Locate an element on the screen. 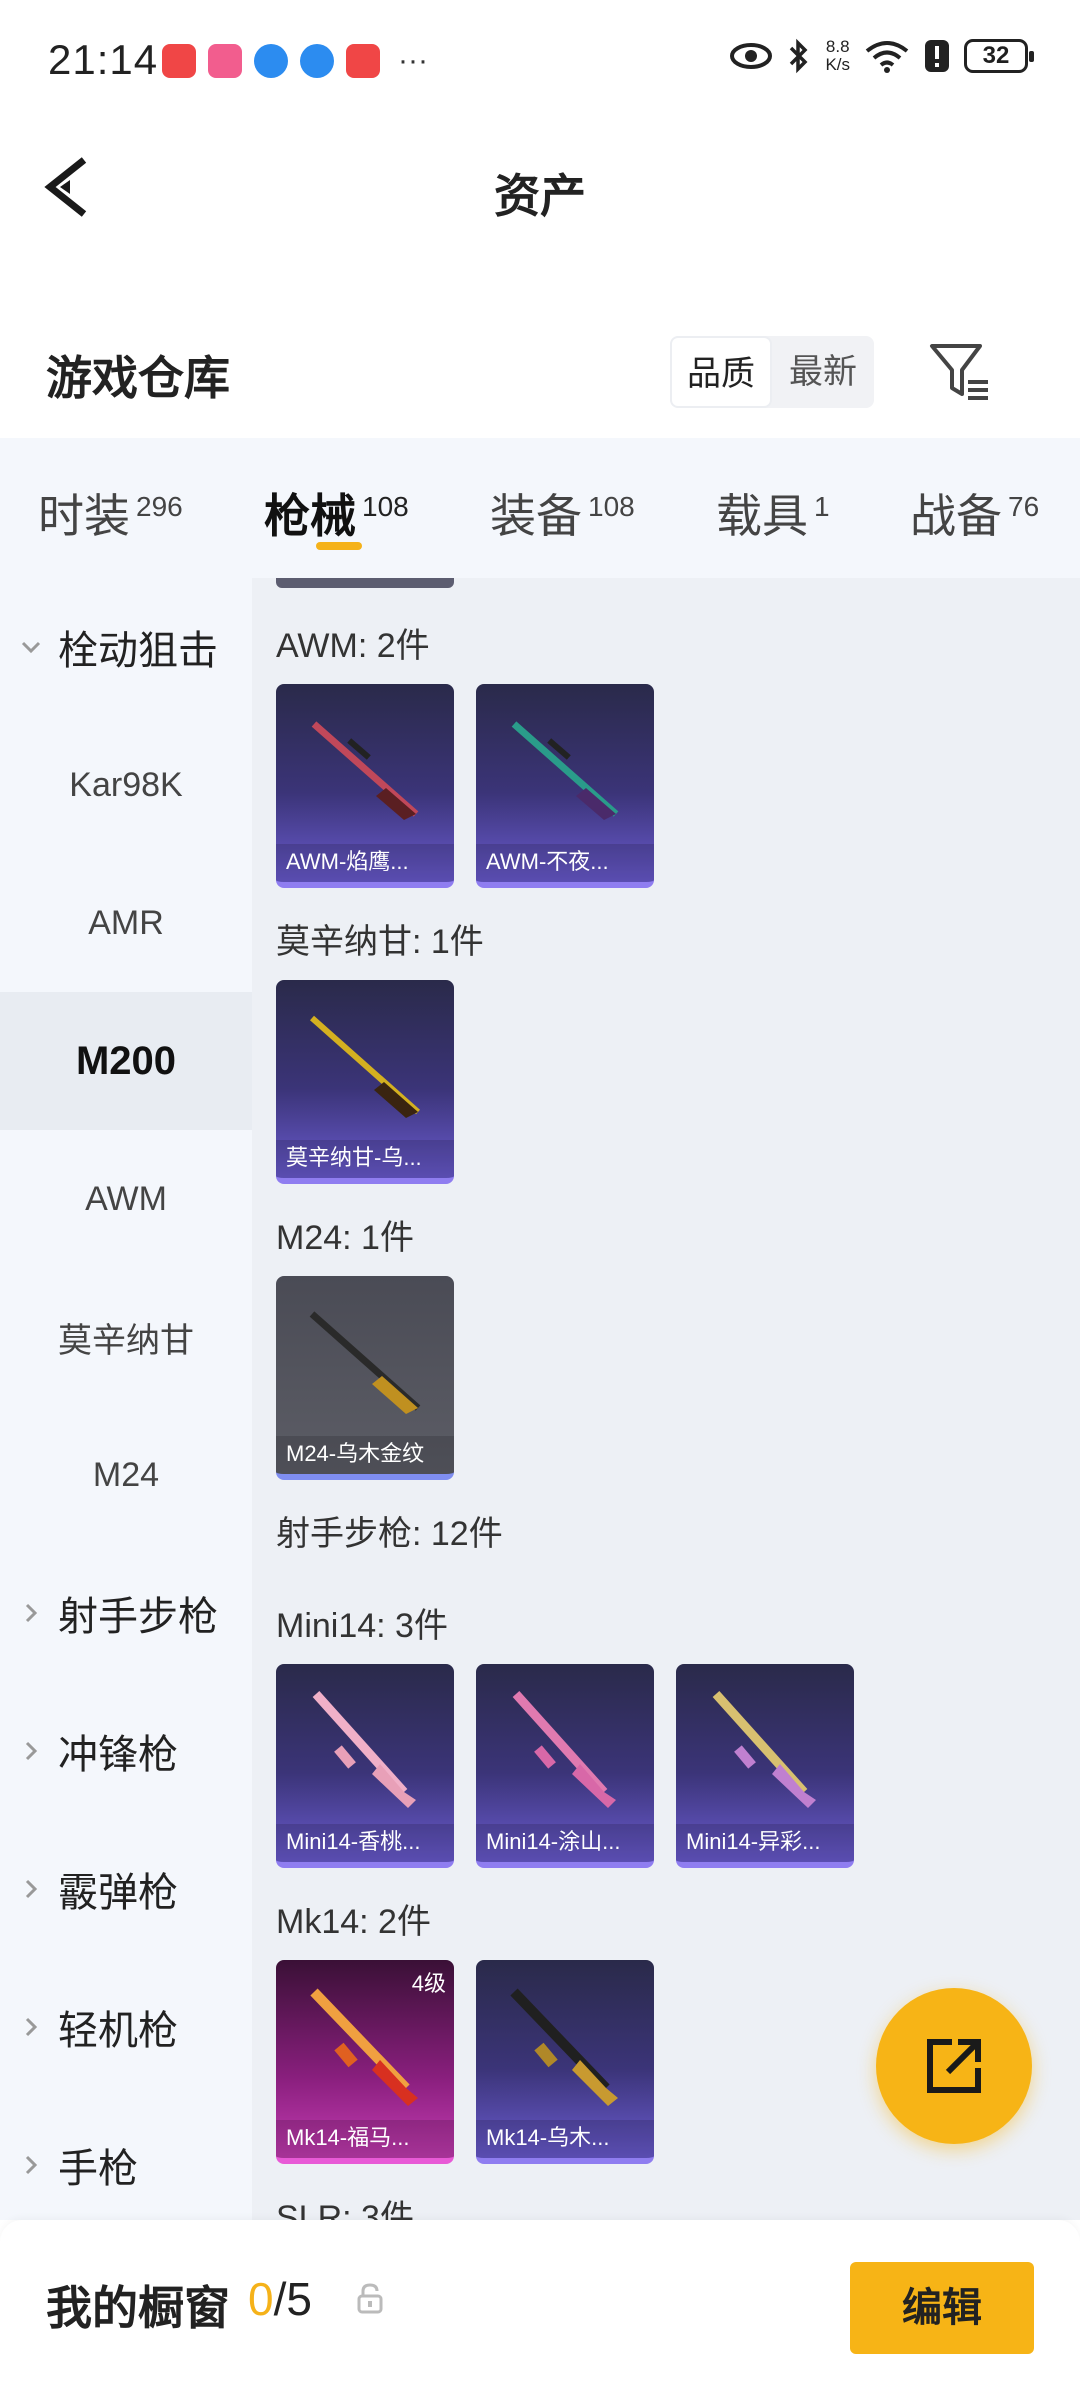 Image resolution: width=1080 pixels, height=2382 pixels. tab-equipment: 装备 108 is located at coordinates (562, 513).